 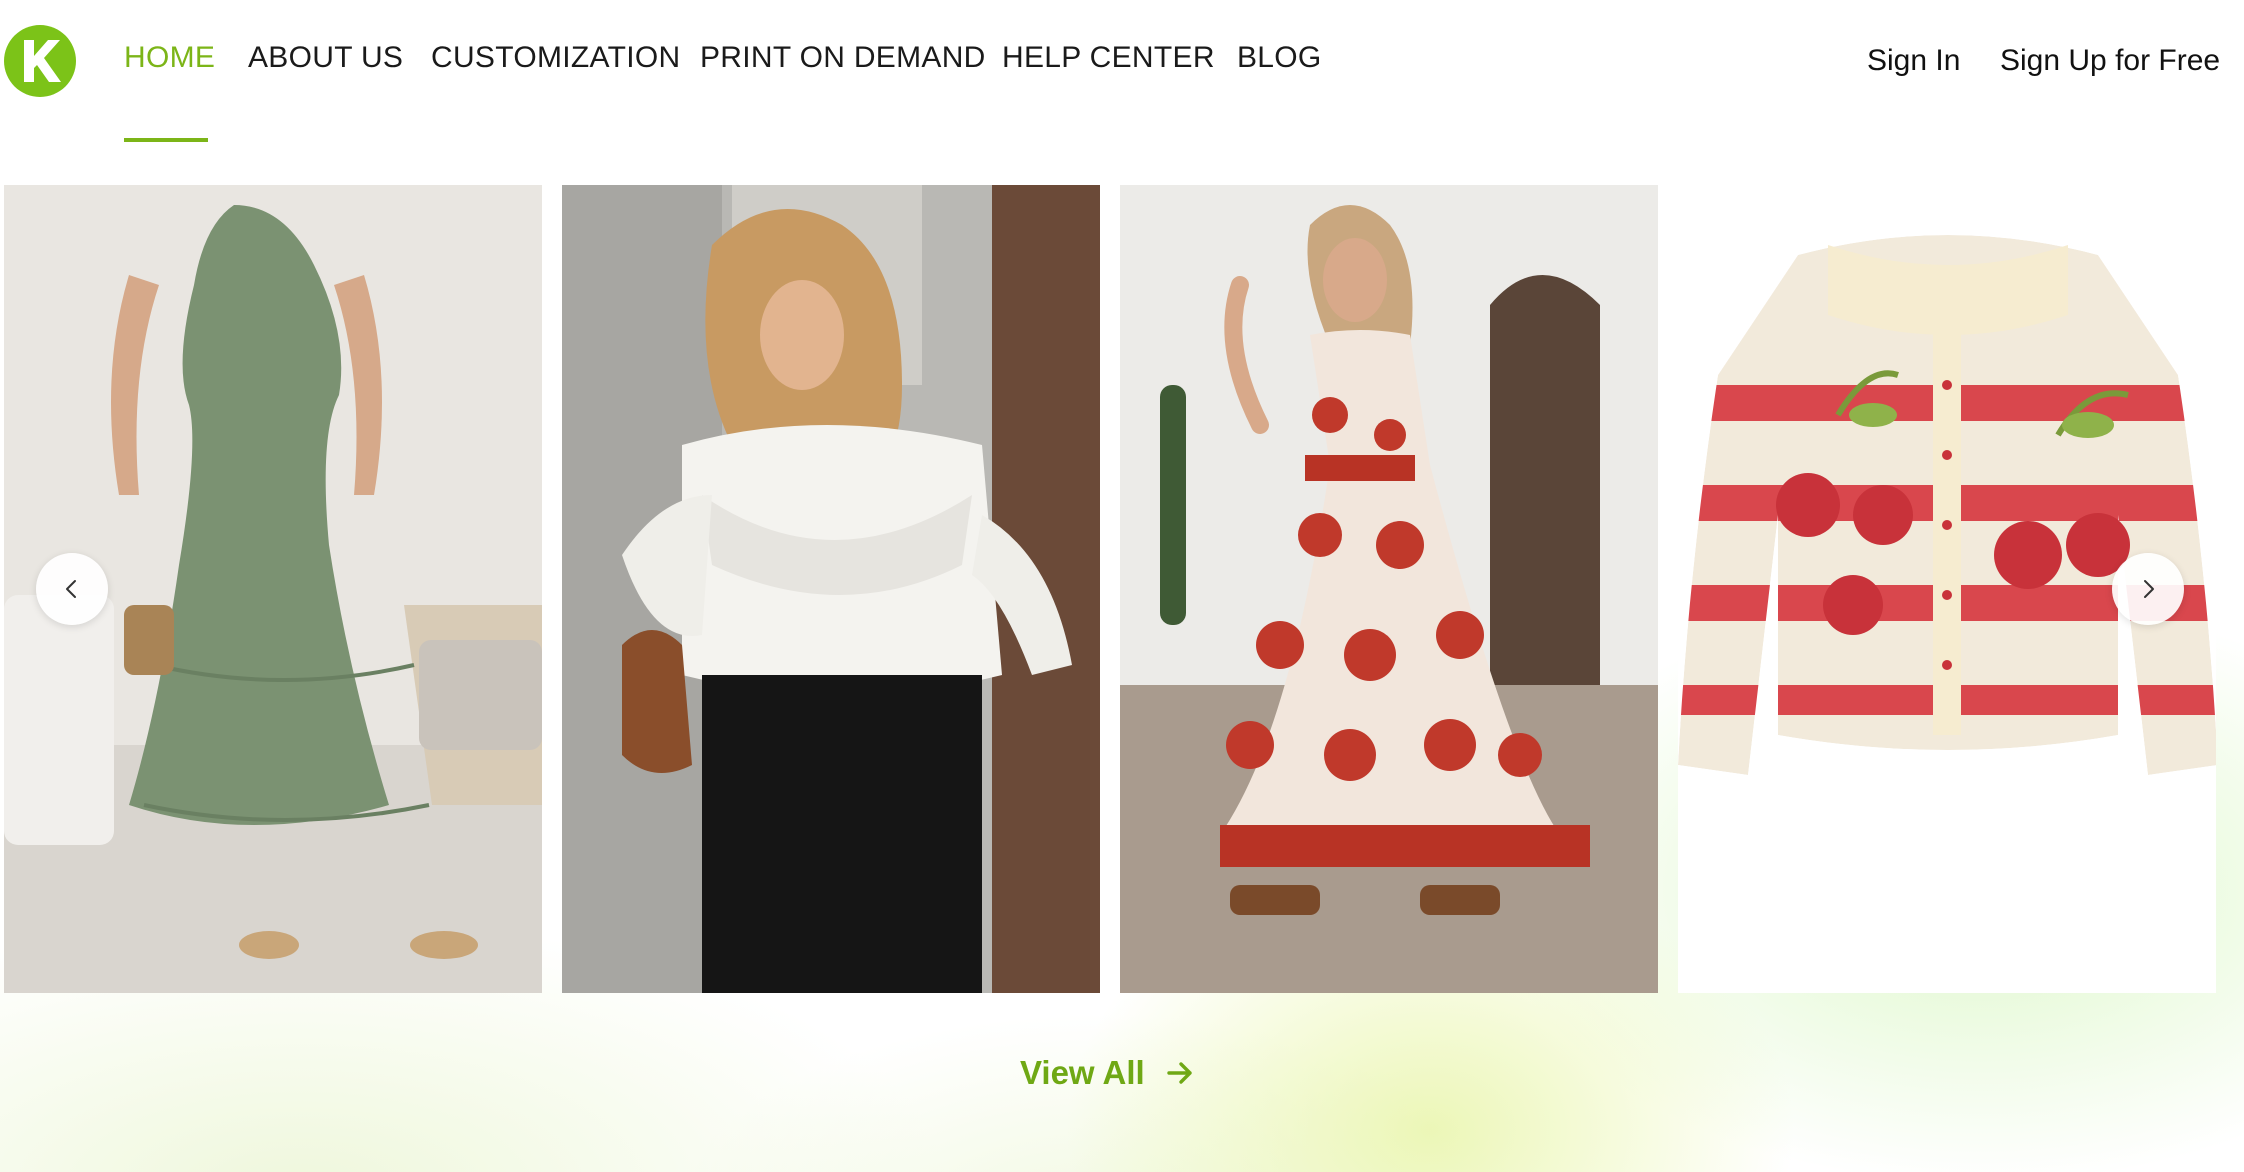 What do you see at coordinates (325, 58) in the screenshot?
I see `nav-about-us: ABOUT US` at bounding box center [325, 58].